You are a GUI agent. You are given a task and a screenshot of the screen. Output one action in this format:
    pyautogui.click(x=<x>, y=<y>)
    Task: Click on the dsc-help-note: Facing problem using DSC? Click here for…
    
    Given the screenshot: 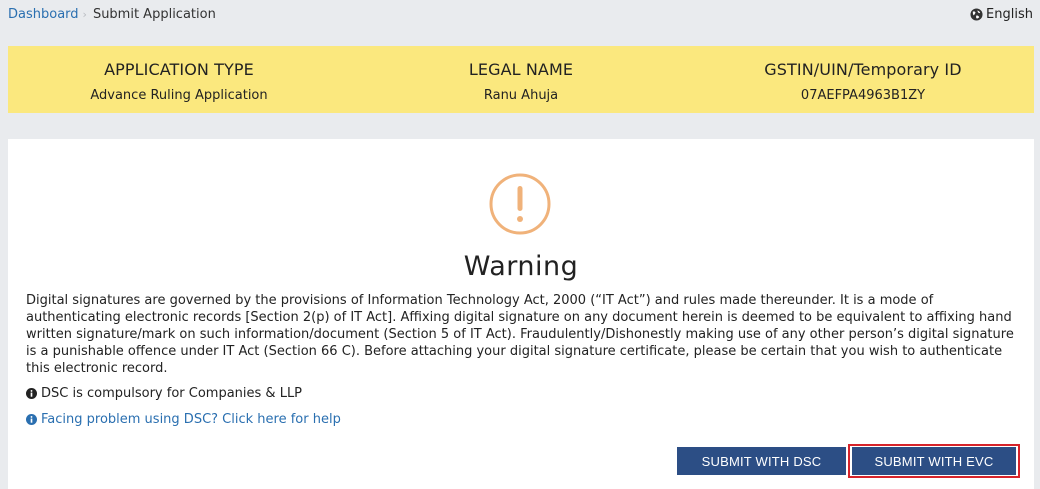 What is the action you would take?
    pyautogui.click(x=183, y=419)
    